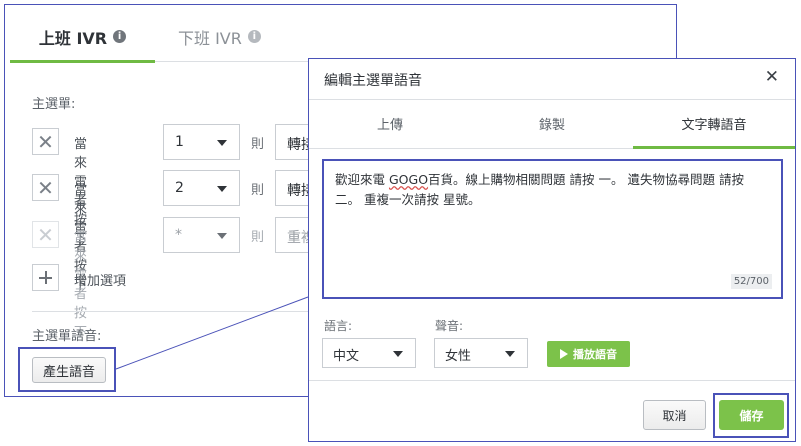 This screenshot has width=801, height=446. I want to click on modal-tabs: 上傳 錄製 文字轉語音, so click(552, 124).